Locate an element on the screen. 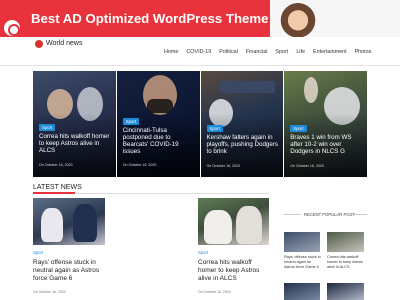  nav-item-entertainment: Entertainment is located at coordinates (330, 52).